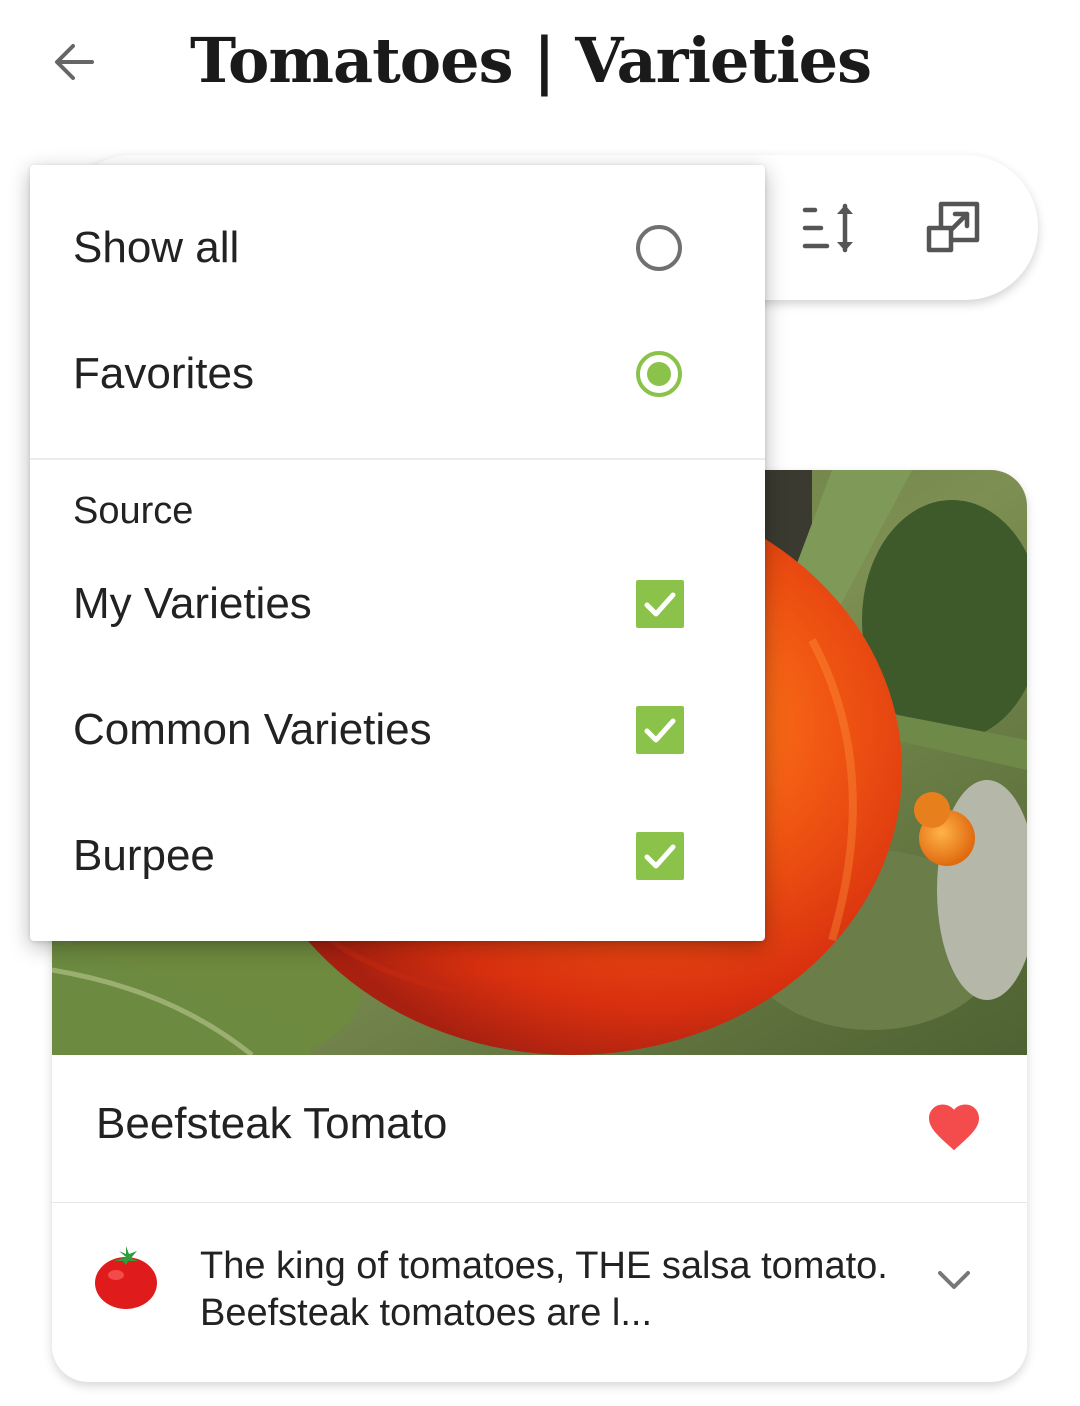 The image size is (1080, 1406). Describe the element at coordinates (126, 1277) in the screenshot. I see `tomato-icon` at that location.